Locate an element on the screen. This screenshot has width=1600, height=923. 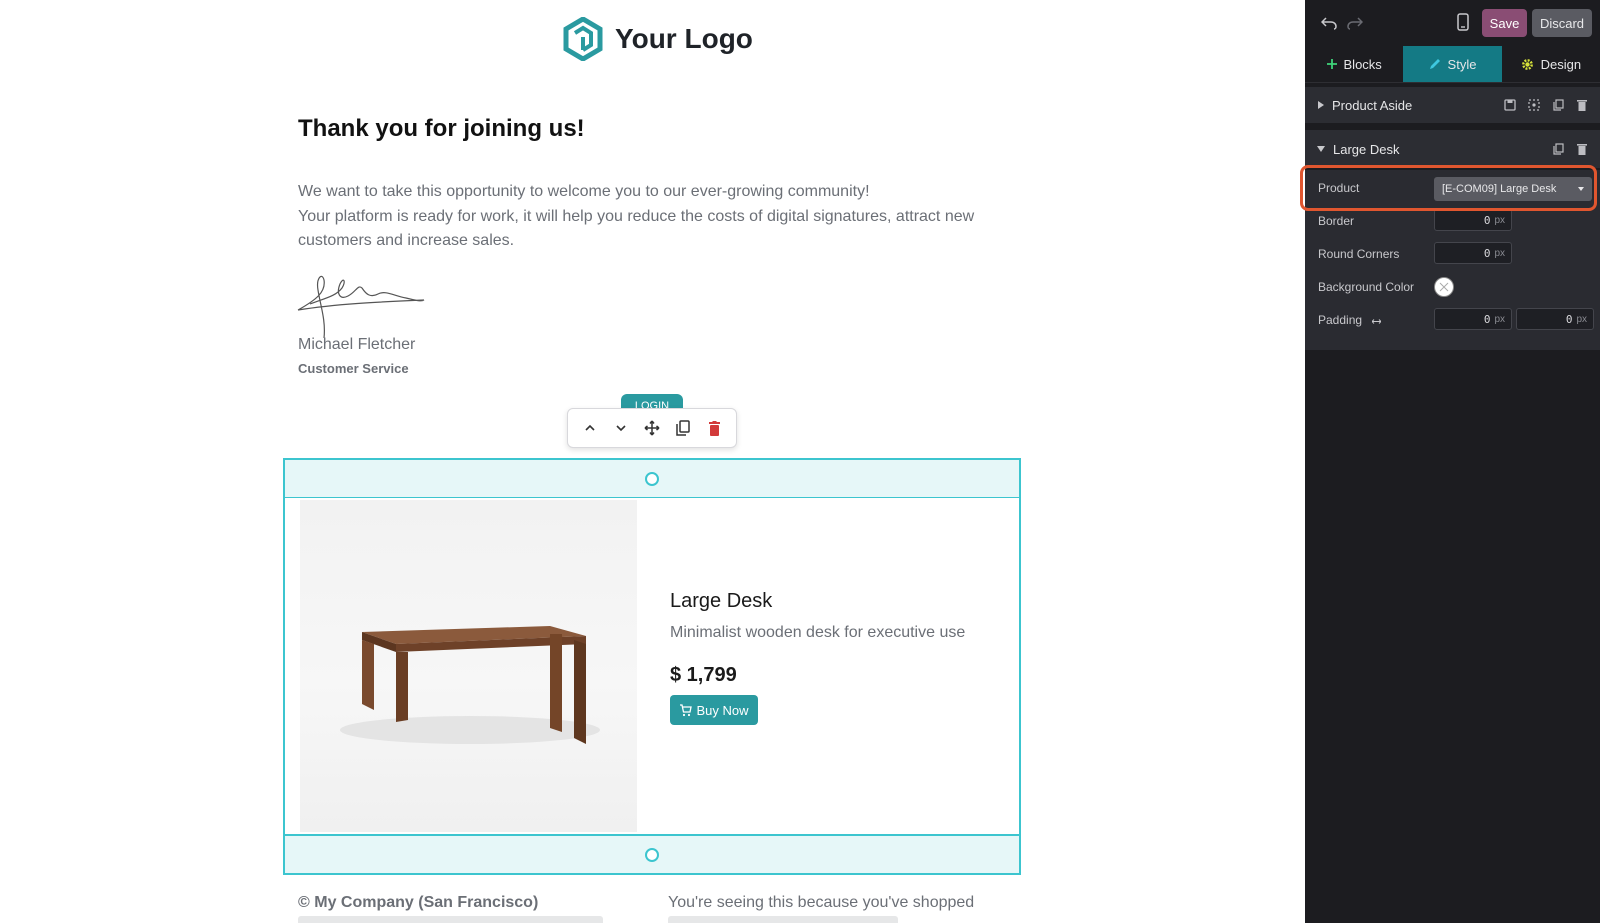
spacer-top is located at coordinates (652, 478).